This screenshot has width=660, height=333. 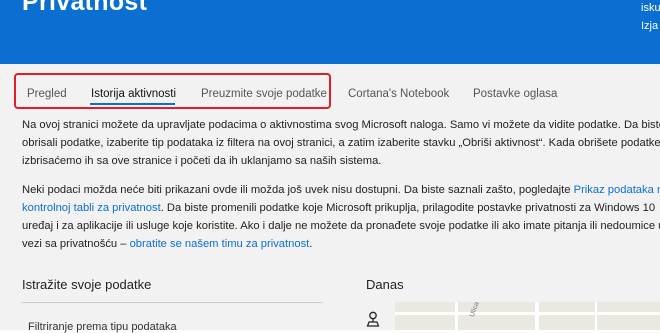 I want to click on today-title: Danas, so click(x=385, y=284).